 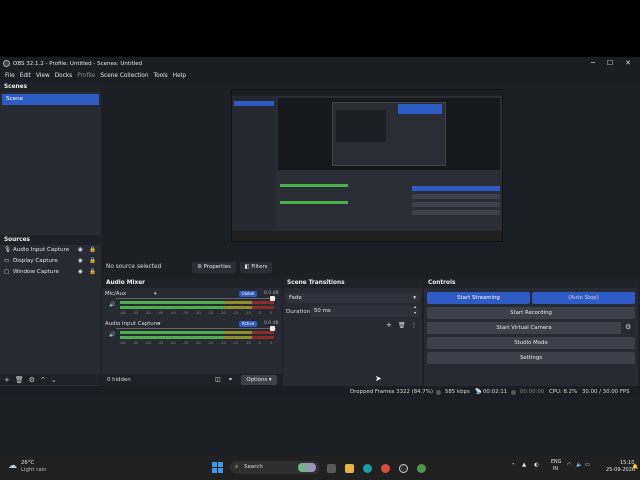 I want to click on battery-icon: ▭, so click(x=587, y=465).